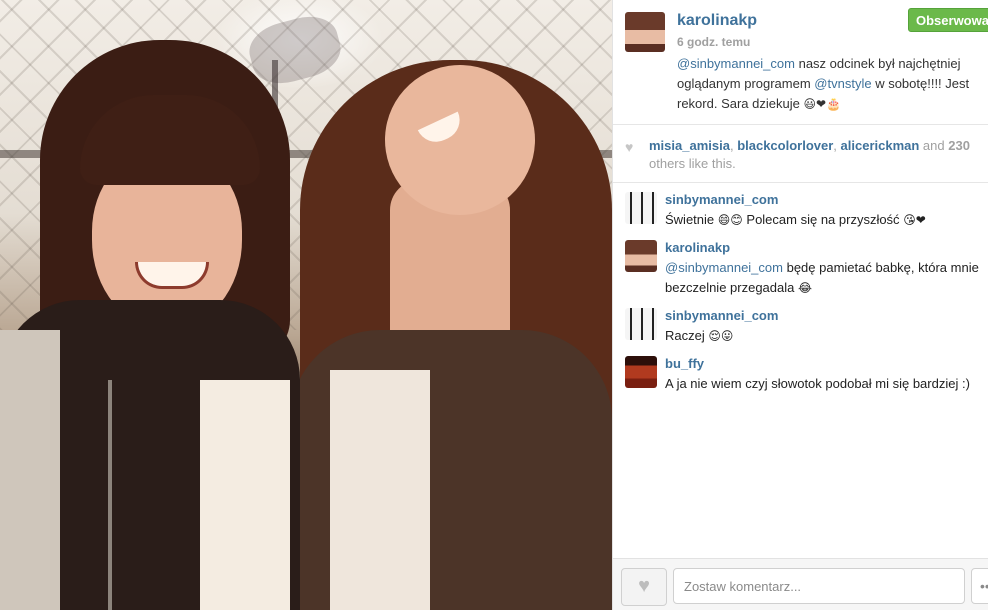 This screenshot has width=988, height=610. What do you see at coordinates (692, 163) in the screenshot?
I see `likes-others: others like this.` at bounding box center [692, 163].